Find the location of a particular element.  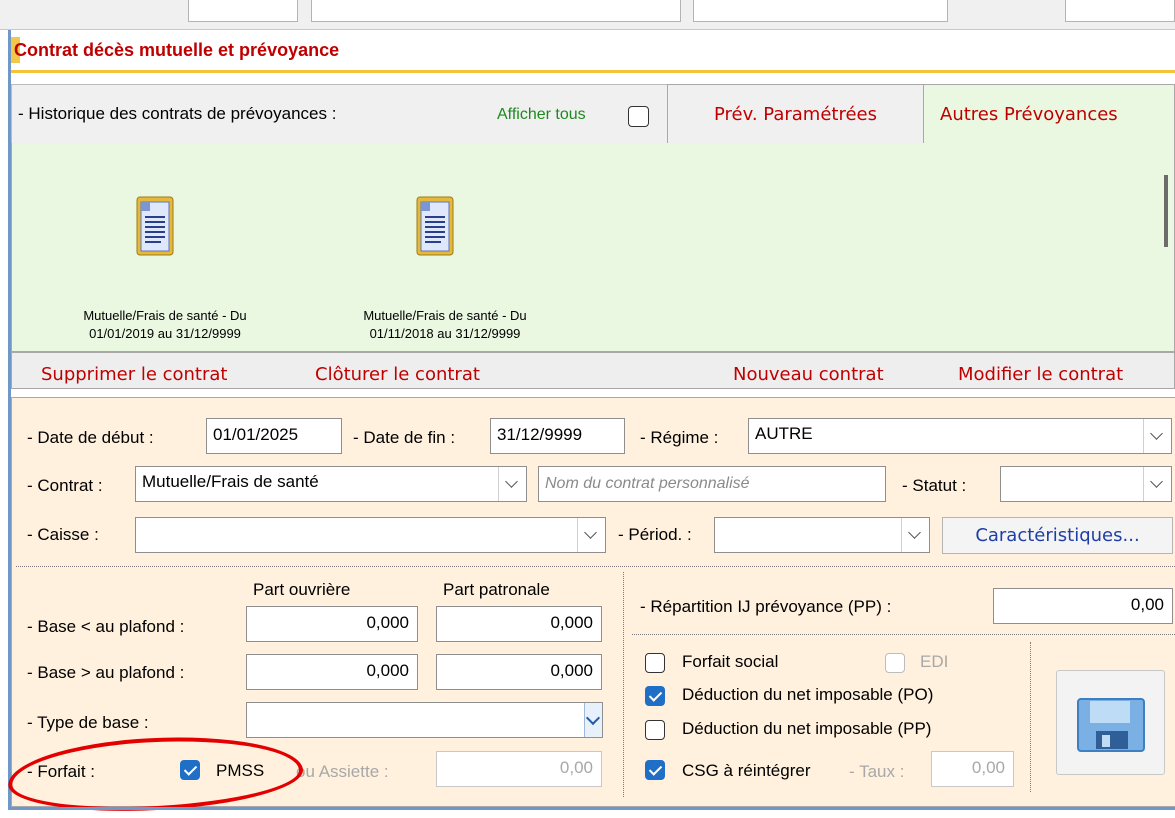

title-underline is located at coordinates (593, 71).